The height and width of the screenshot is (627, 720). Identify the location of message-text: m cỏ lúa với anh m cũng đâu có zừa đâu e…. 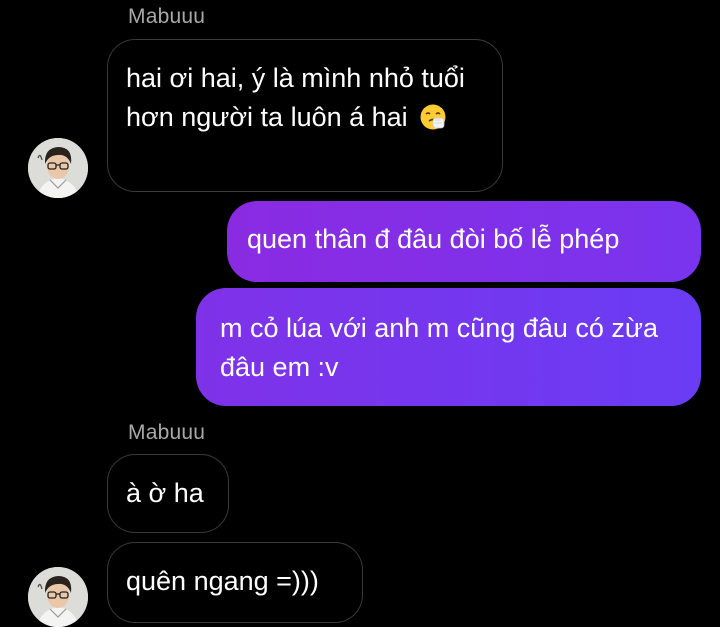
(439, 347).